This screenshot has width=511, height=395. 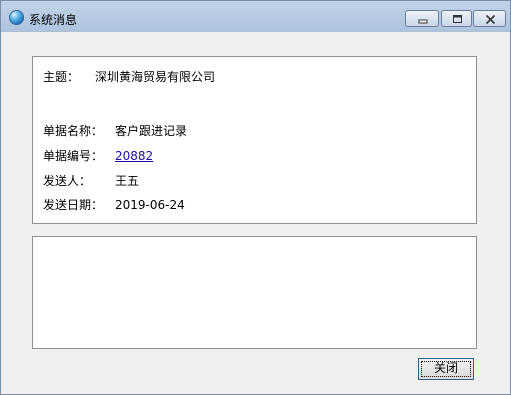 What do you see at coordinates (255, 16) in the screenshot?
I see `title-bar: 系统消息` at bounding box center [255, 16].